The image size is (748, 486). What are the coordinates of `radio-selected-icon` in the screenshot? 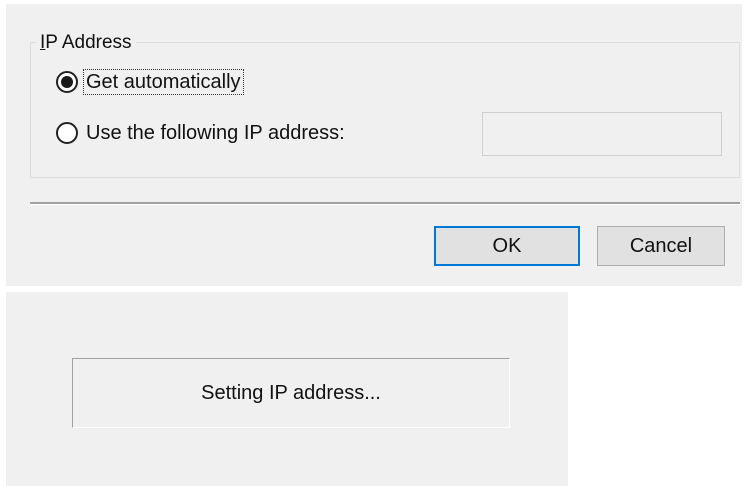 It's located at (67, 82).